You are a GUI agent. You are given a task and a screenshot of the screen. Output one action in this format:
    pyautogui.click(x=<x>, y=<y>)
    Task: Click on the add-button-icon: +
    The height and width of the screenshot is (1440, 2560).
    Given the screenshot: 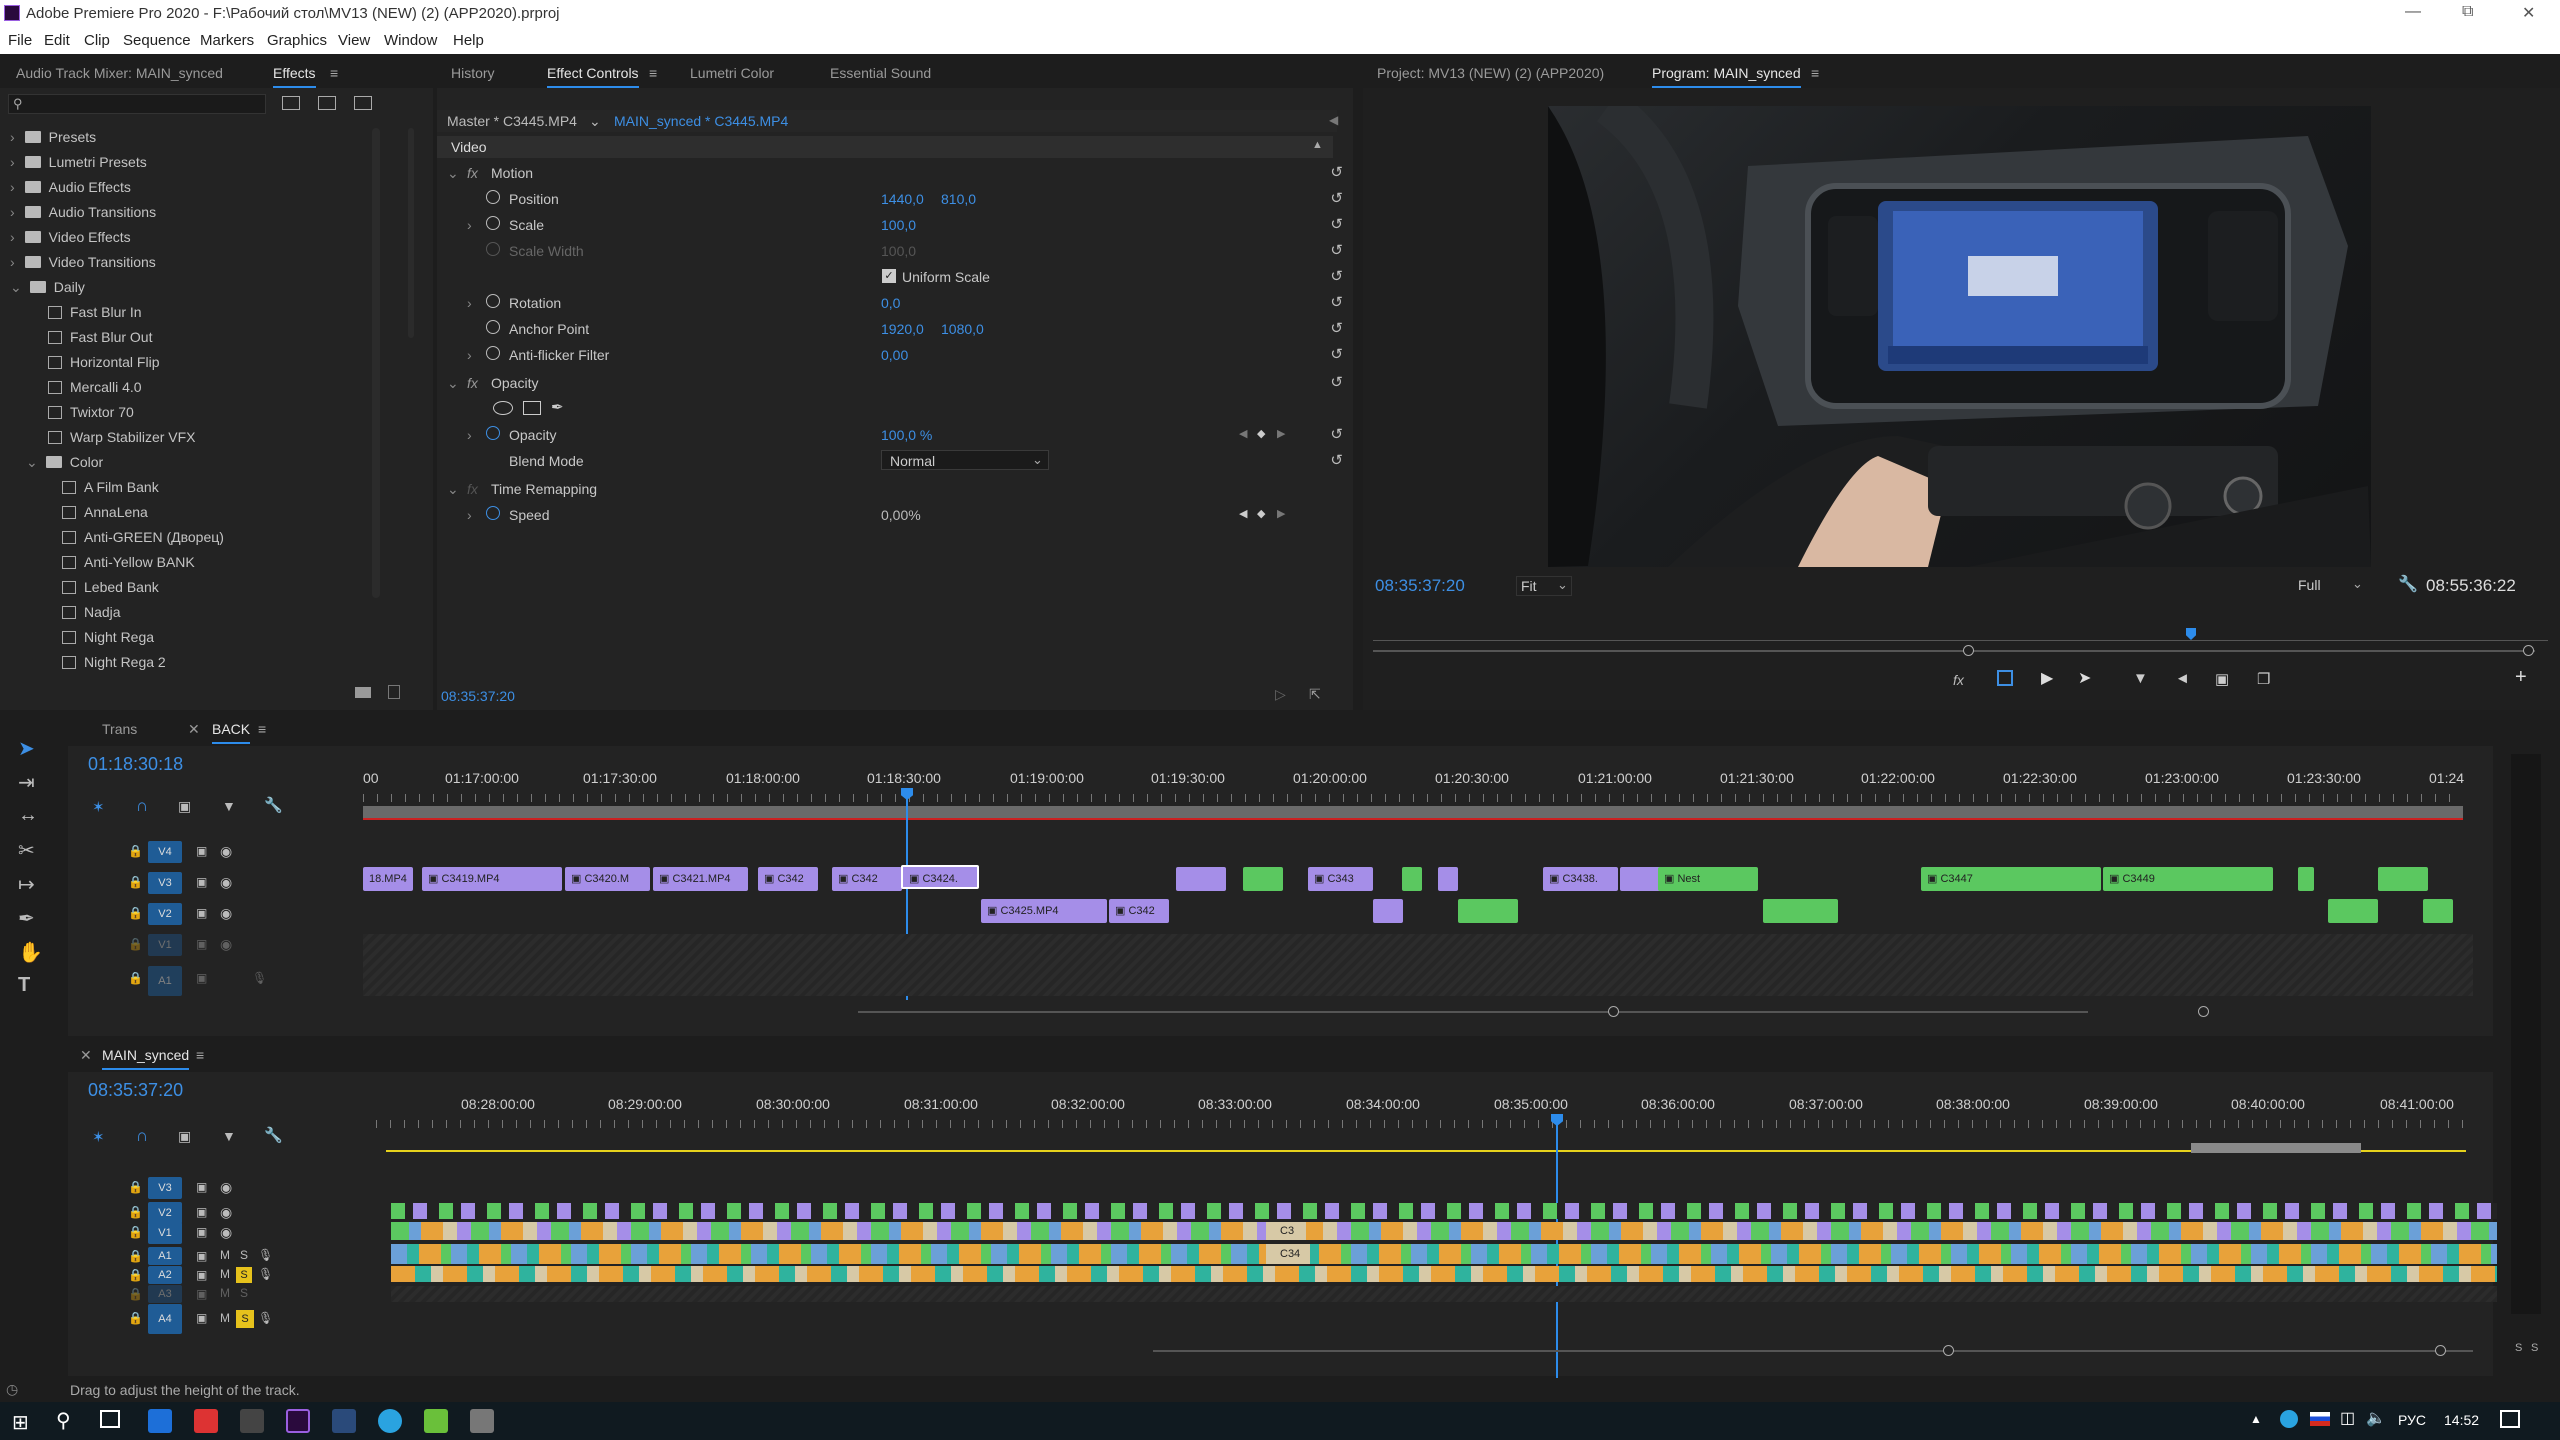 What is the action you would take?
    pyautogui.click(x=2521, y=677)
    